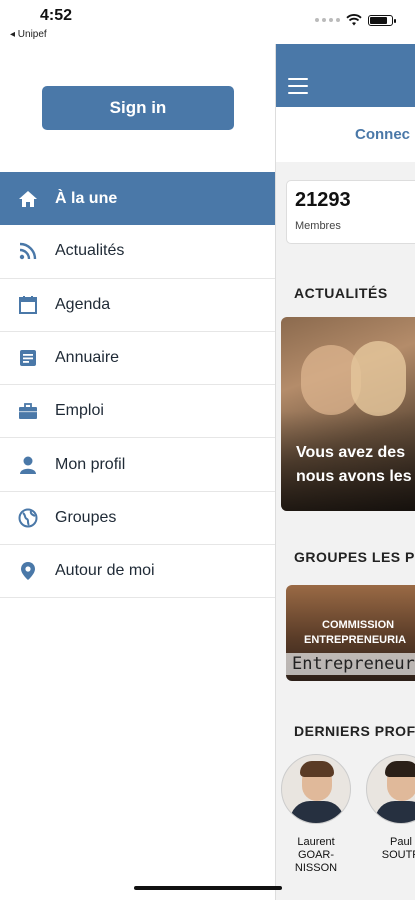 The width and height of the screenshot is (415, 900). What do you see at coordinates (138, 199) in the screenshot?
I see `menu-item-a-la-une: À la une` at bounding box center [138, 199].